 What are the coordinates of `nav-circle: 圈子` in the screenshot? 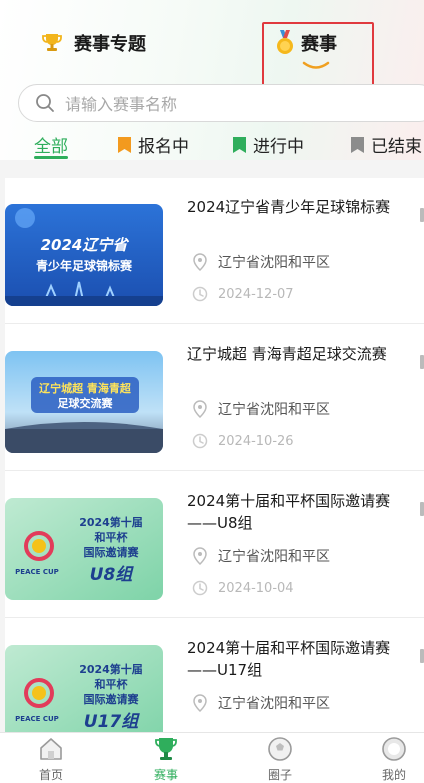 It's located at (280, 759).